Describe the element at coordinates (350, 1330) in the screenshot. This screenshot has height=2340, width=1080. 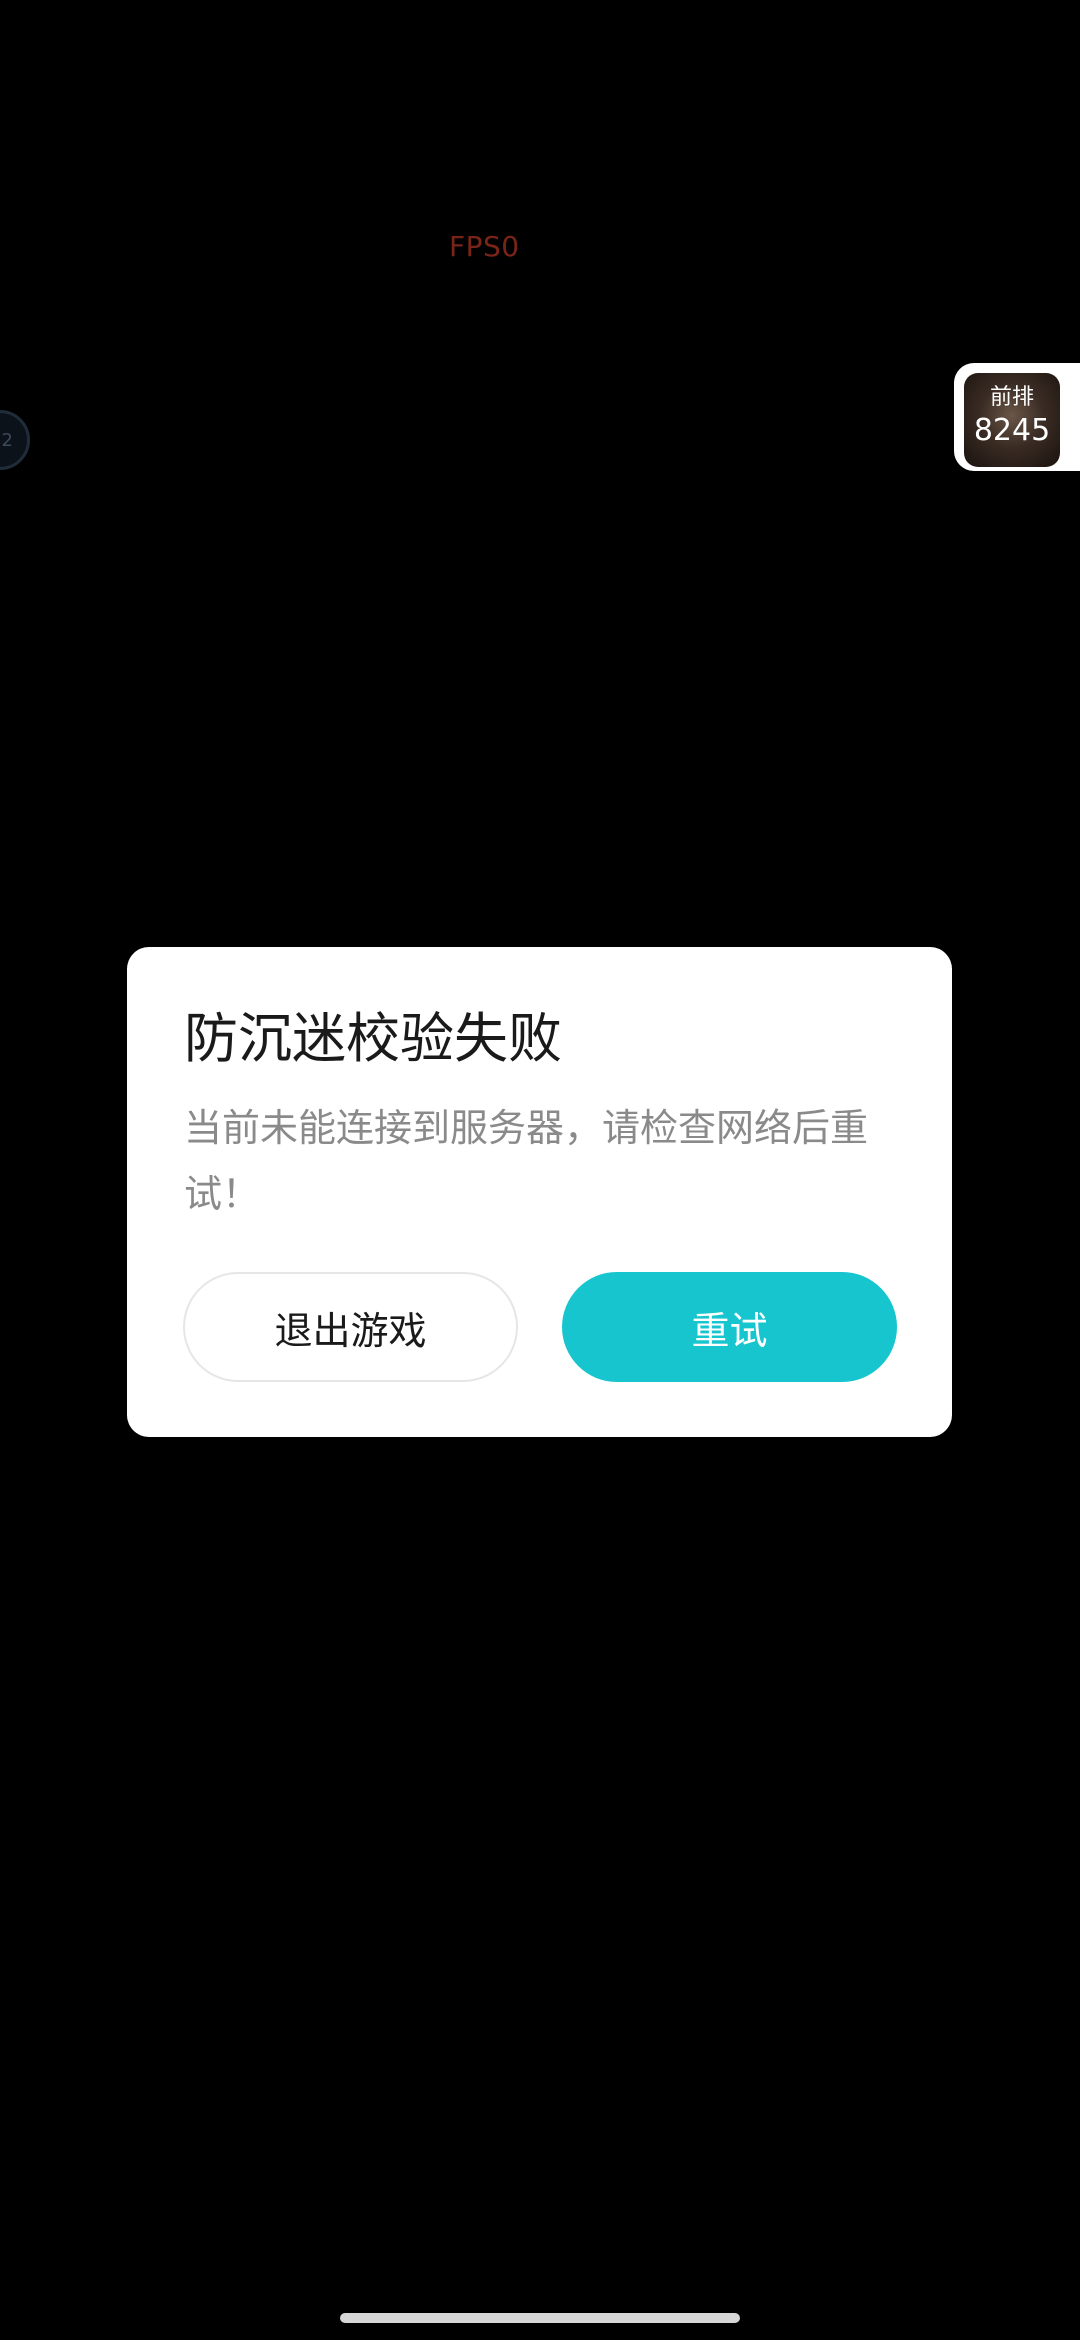
I see `exit-game-label: 退出游戏` at that location.